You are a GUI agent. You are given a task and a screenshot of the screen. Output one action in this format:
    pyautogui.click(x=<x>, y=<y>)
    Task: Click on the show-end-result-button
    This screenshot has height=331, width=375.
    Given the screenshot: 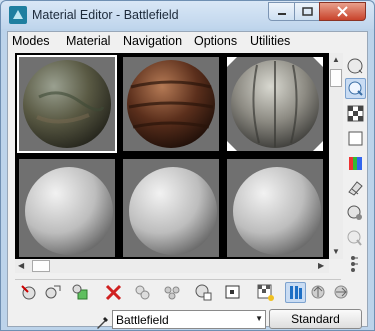 What is the action you would take?
    pyautogui.click(x=295, y=292)
    